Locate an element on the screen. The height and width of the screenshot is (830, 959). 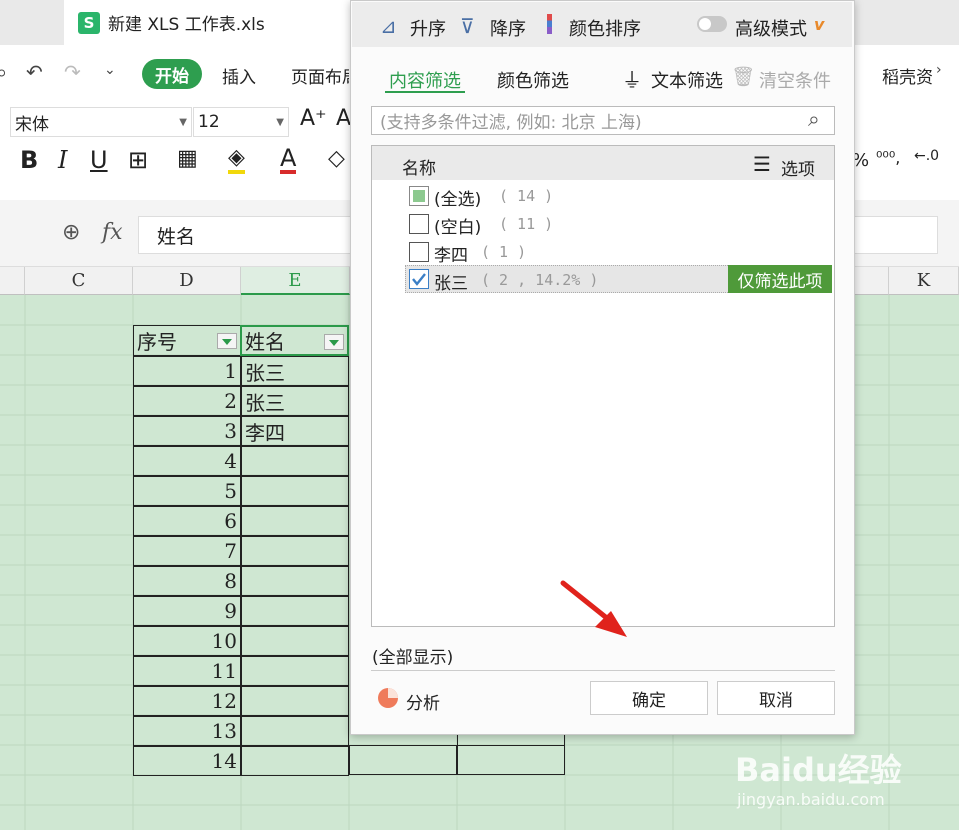
row-number-cell: 5 is located at coordinates (187, 491).